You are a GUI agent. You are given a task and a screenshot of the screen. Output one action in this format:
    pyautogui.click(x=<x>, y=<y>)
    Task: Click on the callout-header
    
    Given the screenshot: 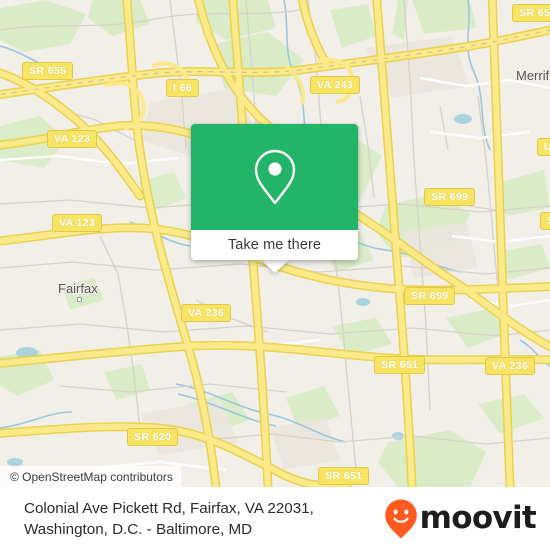 What is the action you would take?
    pyautogui.click(x=274, y=177)
    